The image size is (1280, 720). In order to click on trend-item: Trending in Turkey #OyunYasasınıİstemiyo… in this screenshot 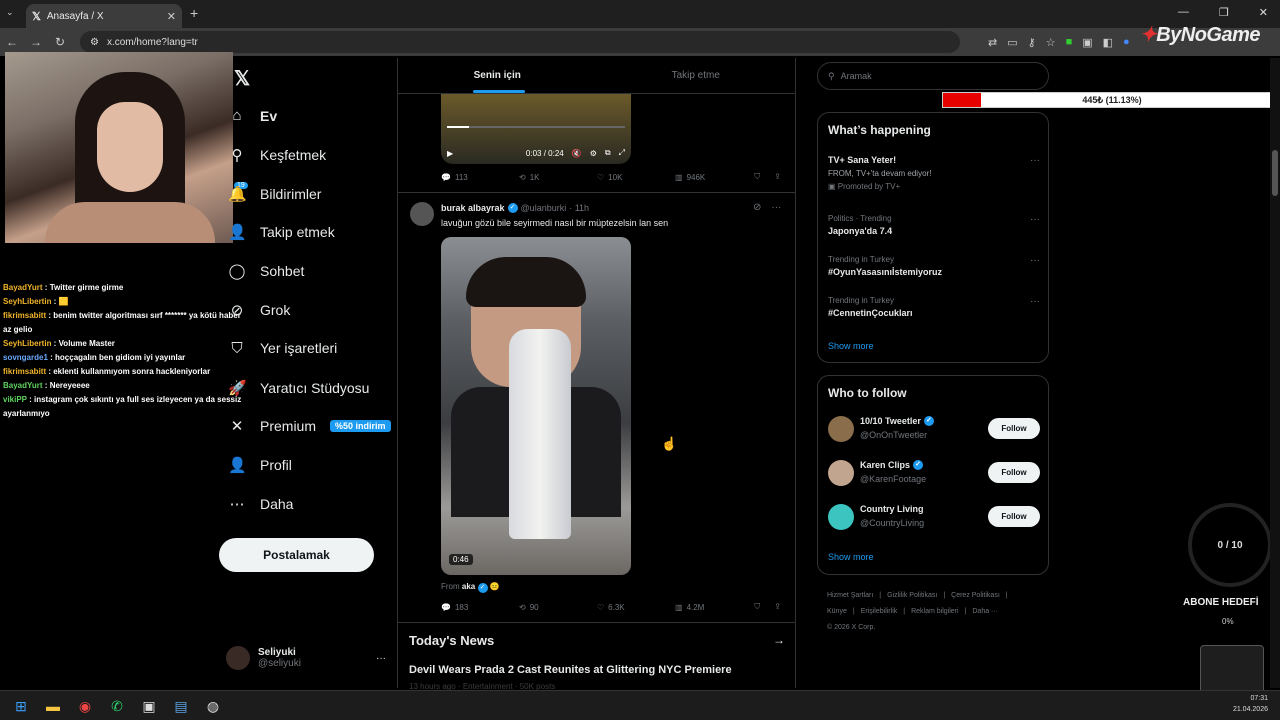, I will do `click(934, 266)`.